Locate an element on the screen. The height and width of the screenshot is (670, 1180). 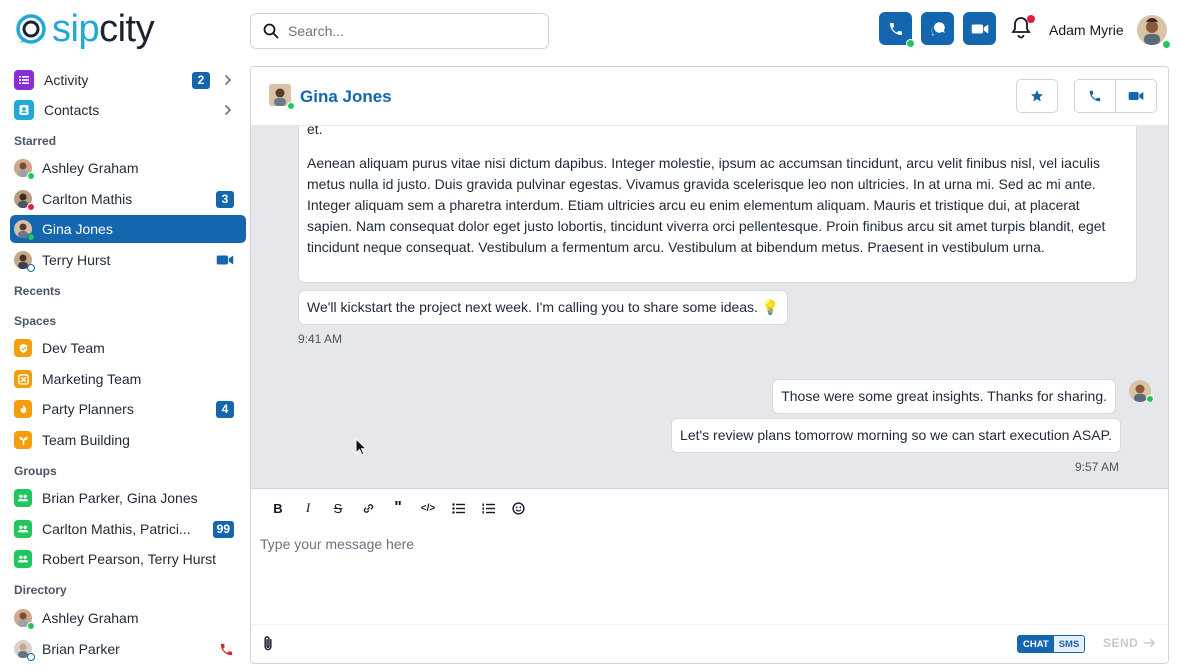
presence-dot is located at coordinates (910, 43).